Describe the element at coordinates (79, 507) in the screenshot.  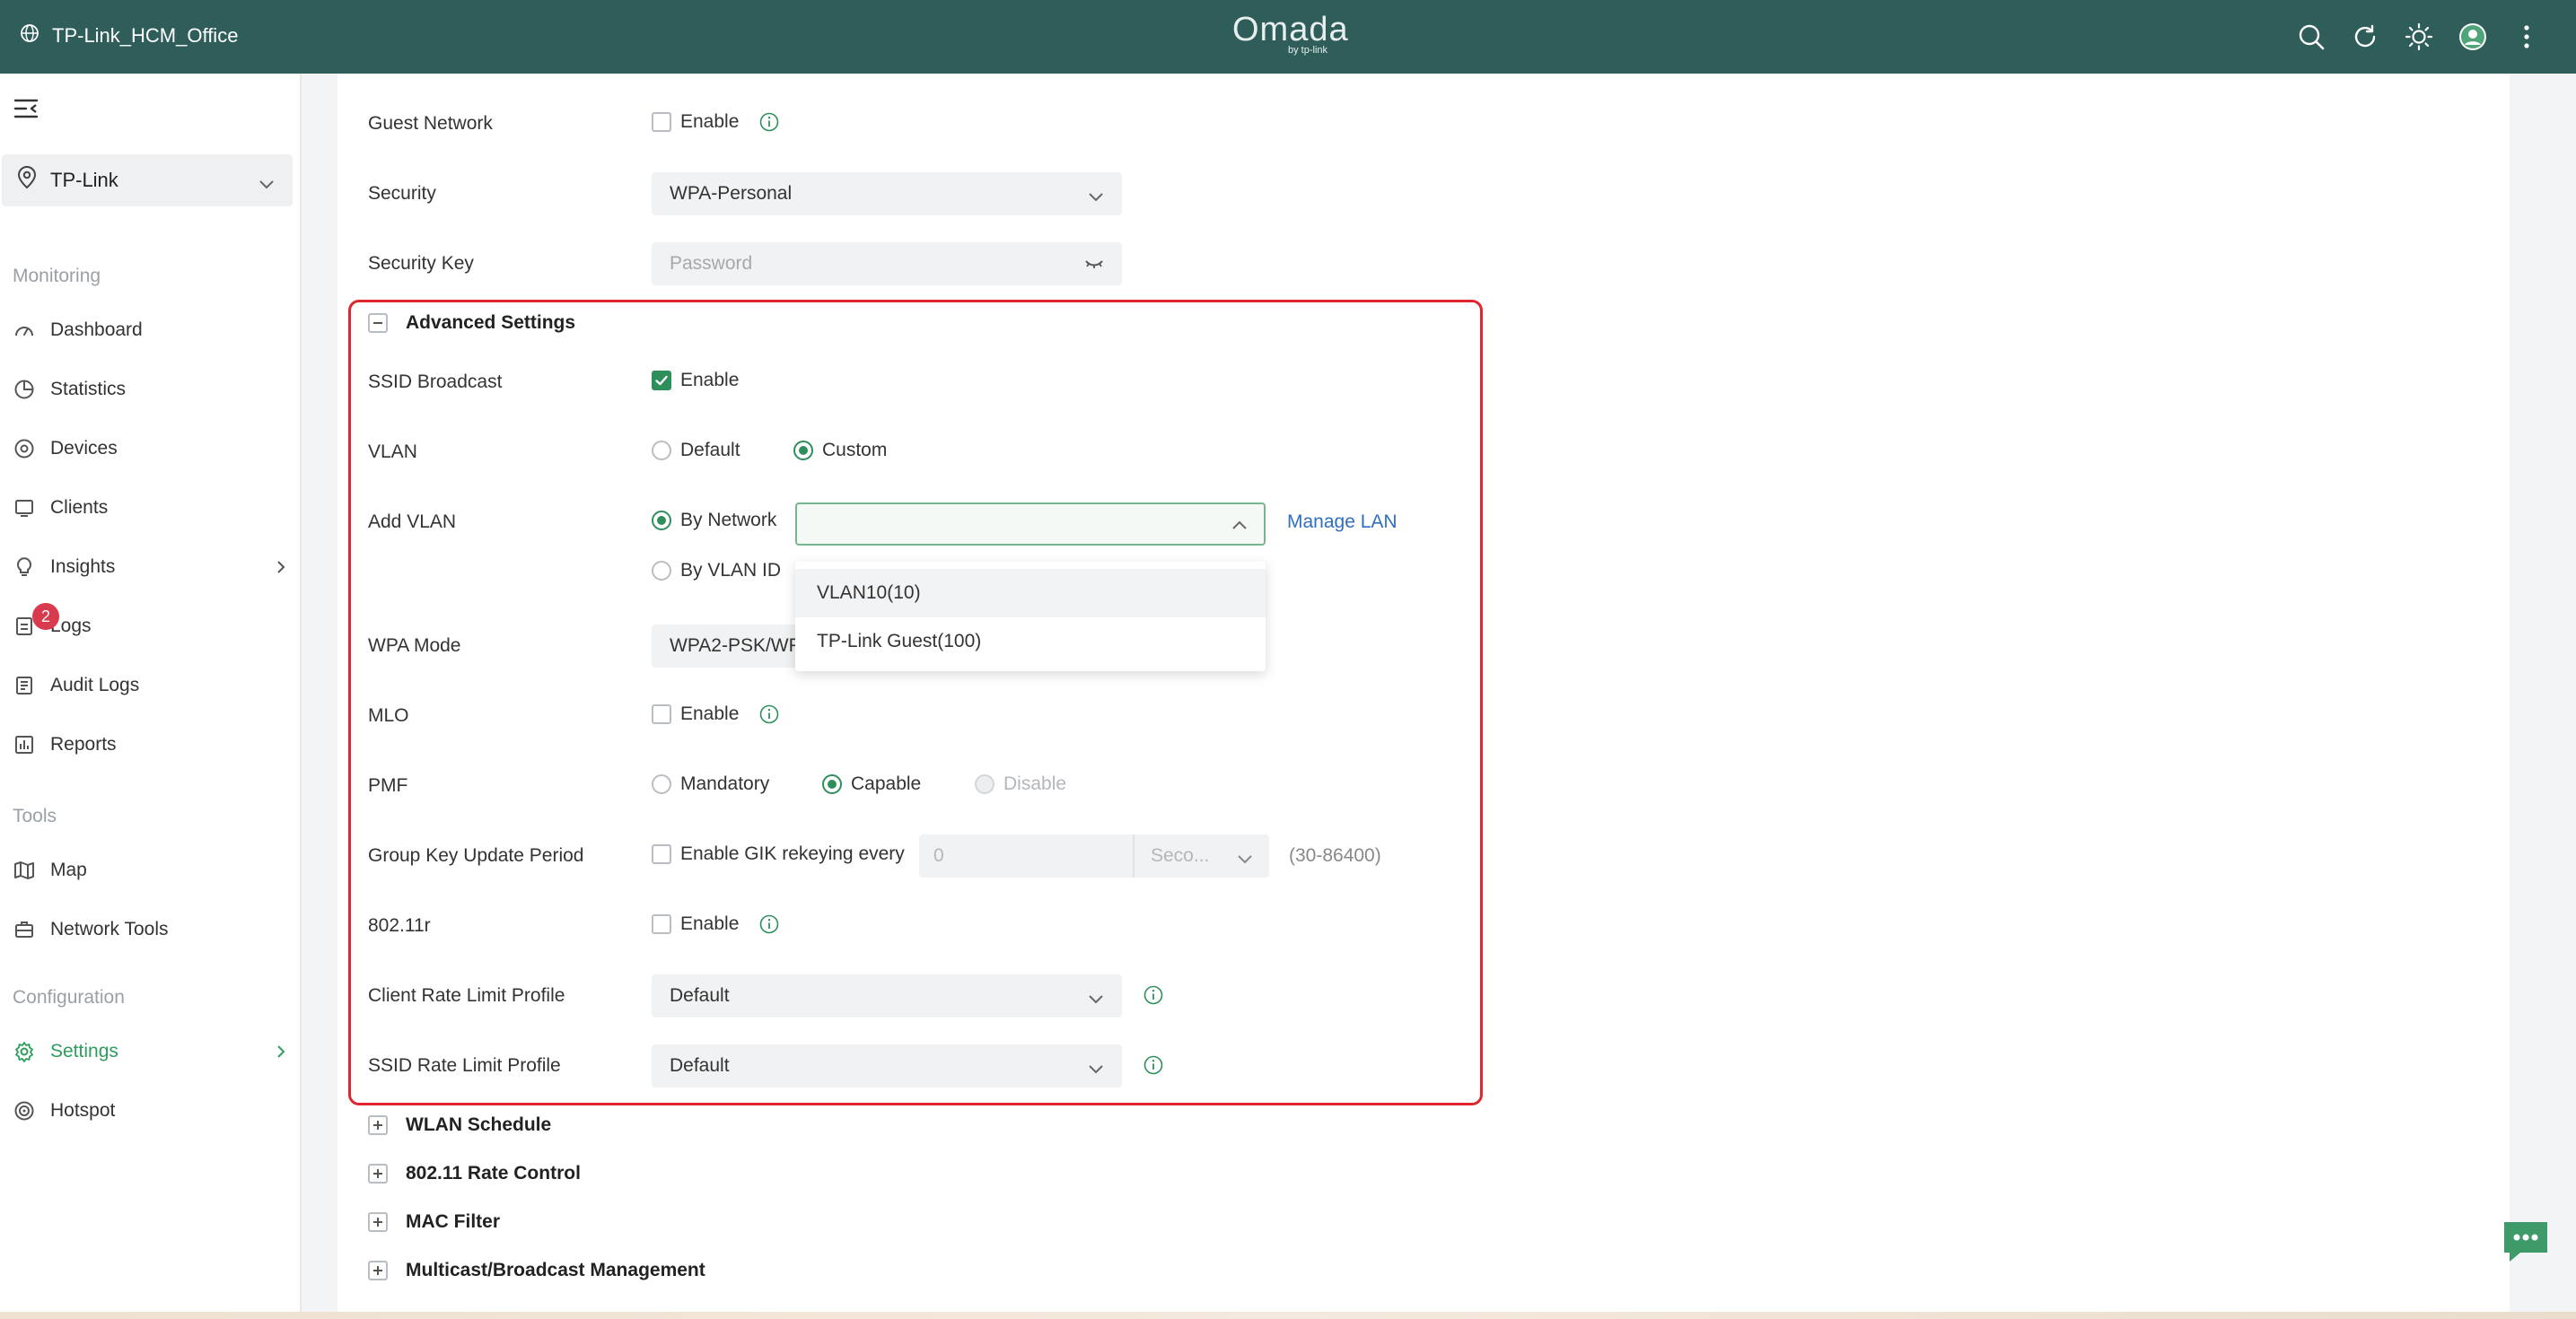
I see `sidebar-item-label: Clients` at that location.